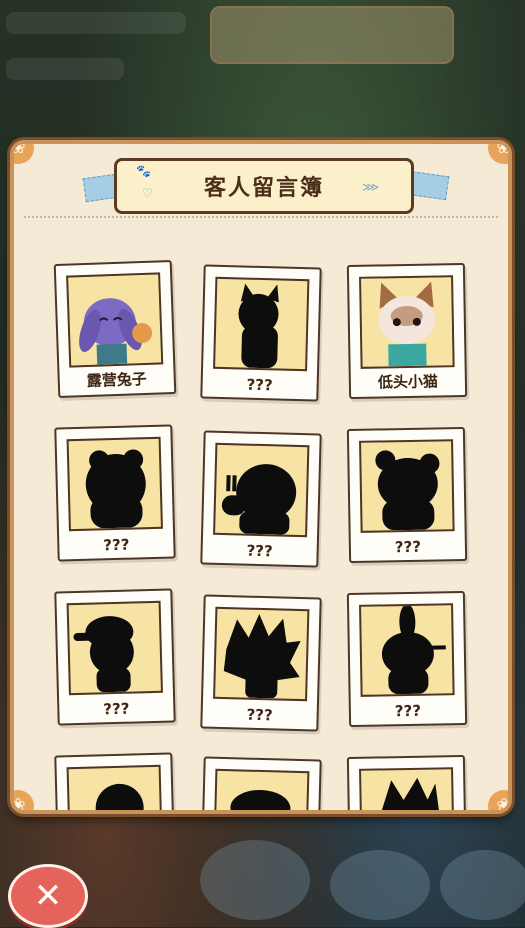  Describe the element at coordinates (117, 380) in the screenshot. I see `guest-name: 露营兔子` at that location.